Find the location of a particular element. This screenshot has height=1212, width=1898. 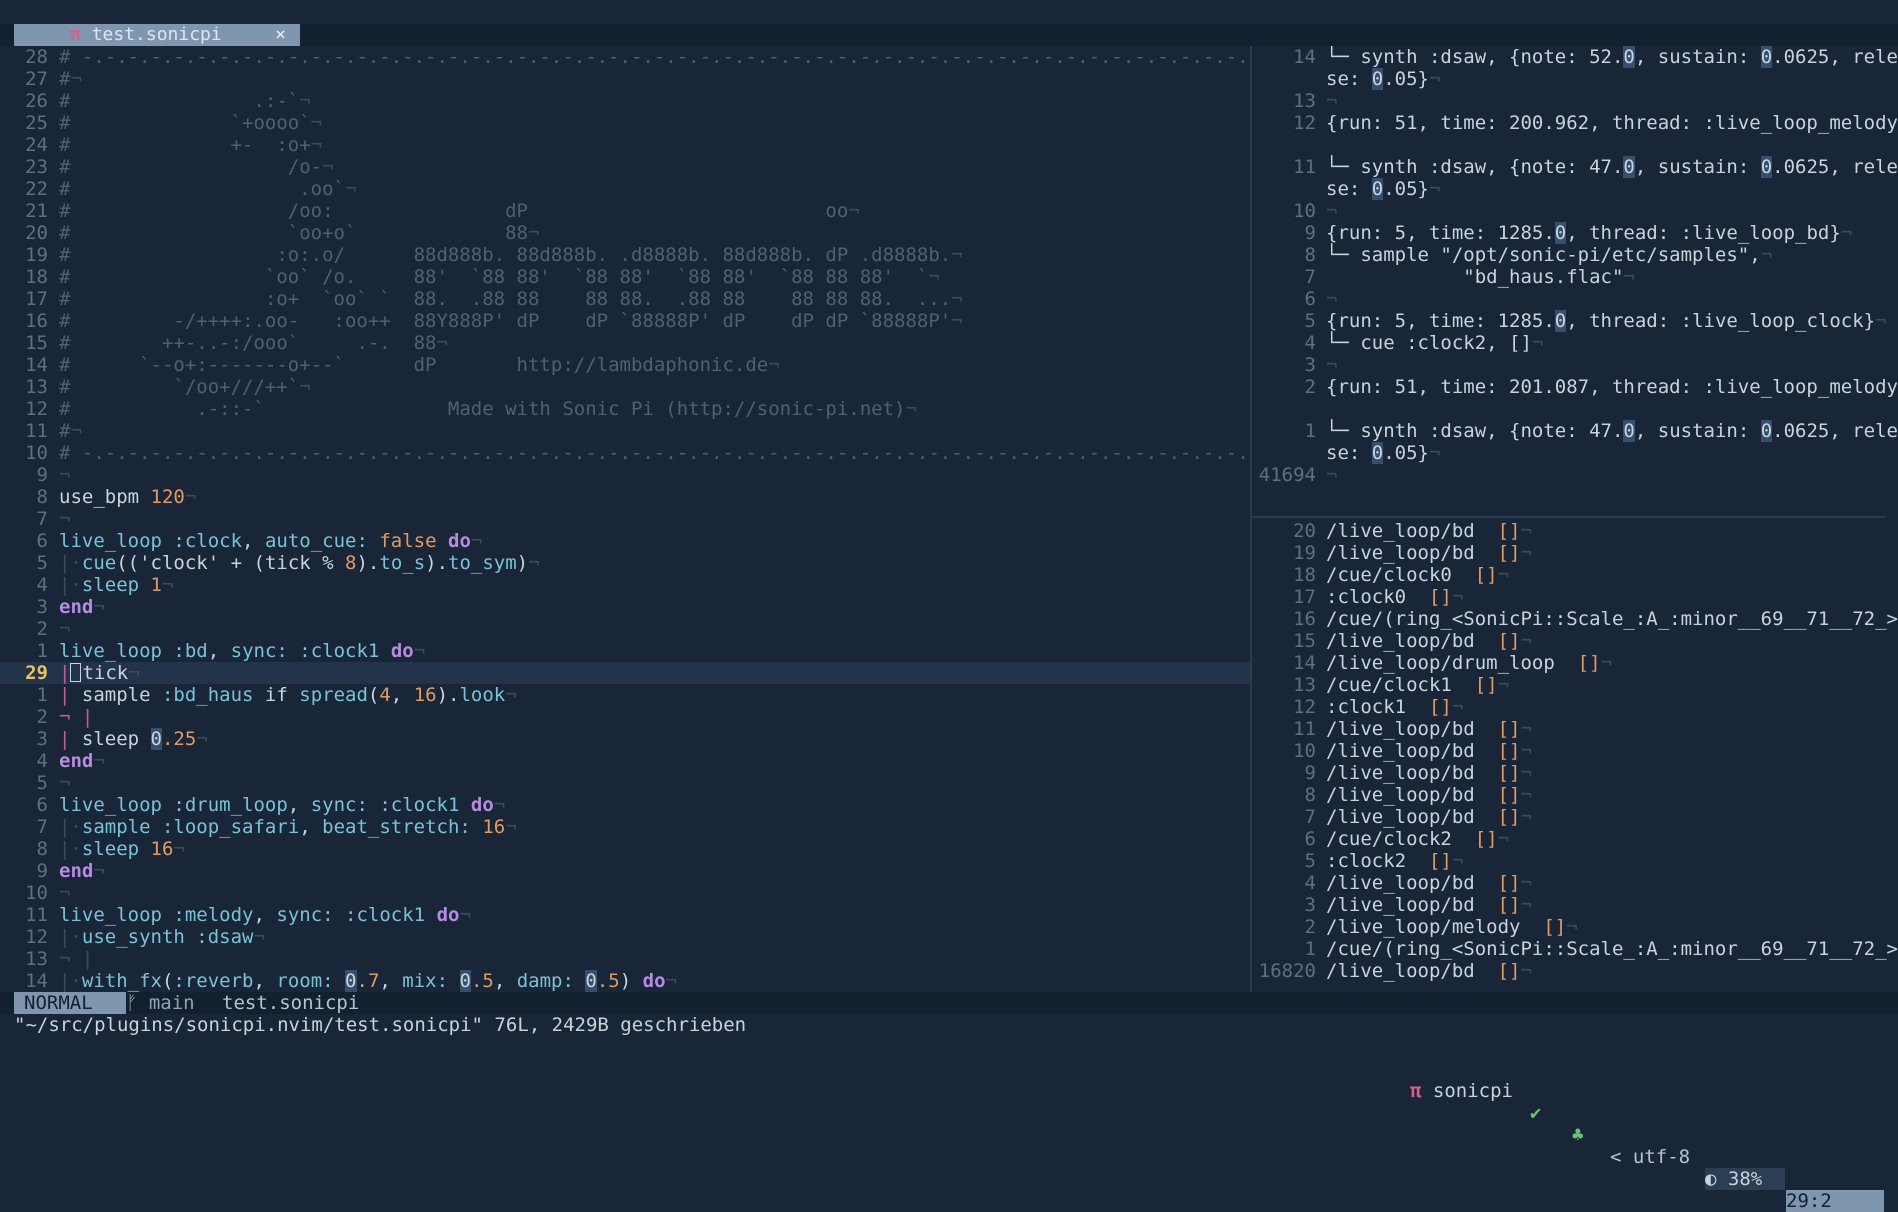

current-line: 29 | tick¬ is located at coordinates (625, 673).